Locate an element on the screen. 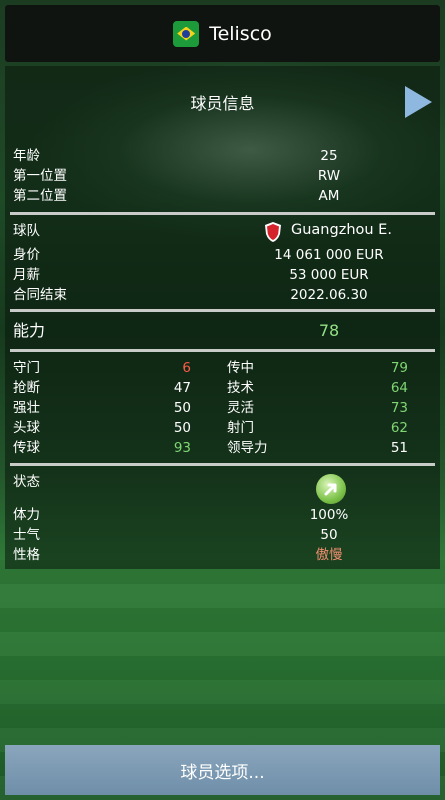 The height and width of the screenshot is (800, 445). attr-strength-label: 强壮 is located at coordinates (26, 408).